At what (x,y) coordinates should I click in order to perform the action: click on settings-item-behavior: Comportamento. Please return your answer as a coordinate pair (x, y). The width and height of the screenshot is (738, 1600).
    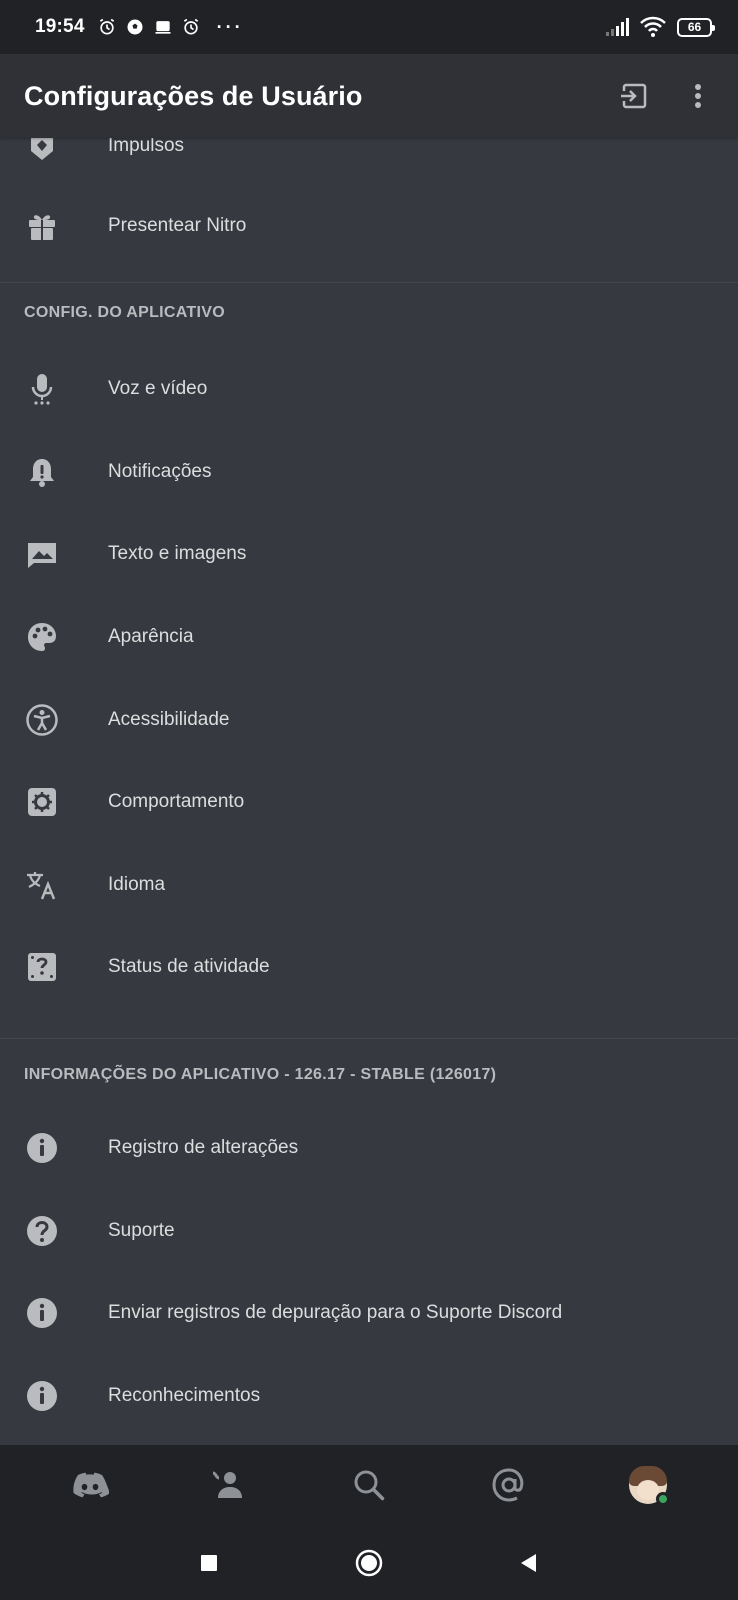
    Looking at the image, I should click on (369, 802).